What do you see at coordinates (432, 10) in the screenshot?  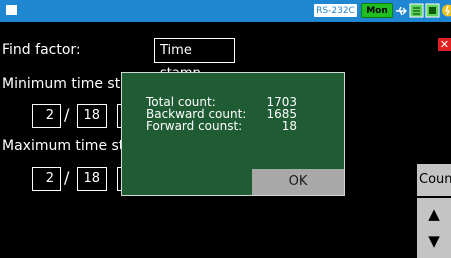 I see `sd-card-icon` at bounding box center [432, 10].